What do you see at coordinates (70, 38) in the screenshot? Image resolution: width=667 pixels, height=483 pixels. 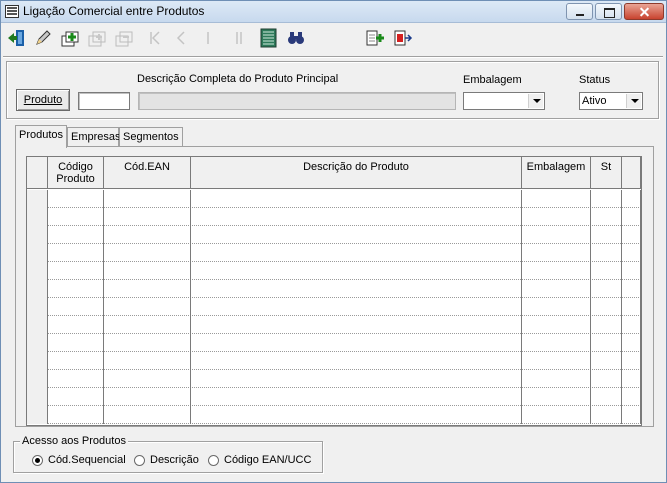 I see `add-button` at bounding box center [70, 38].